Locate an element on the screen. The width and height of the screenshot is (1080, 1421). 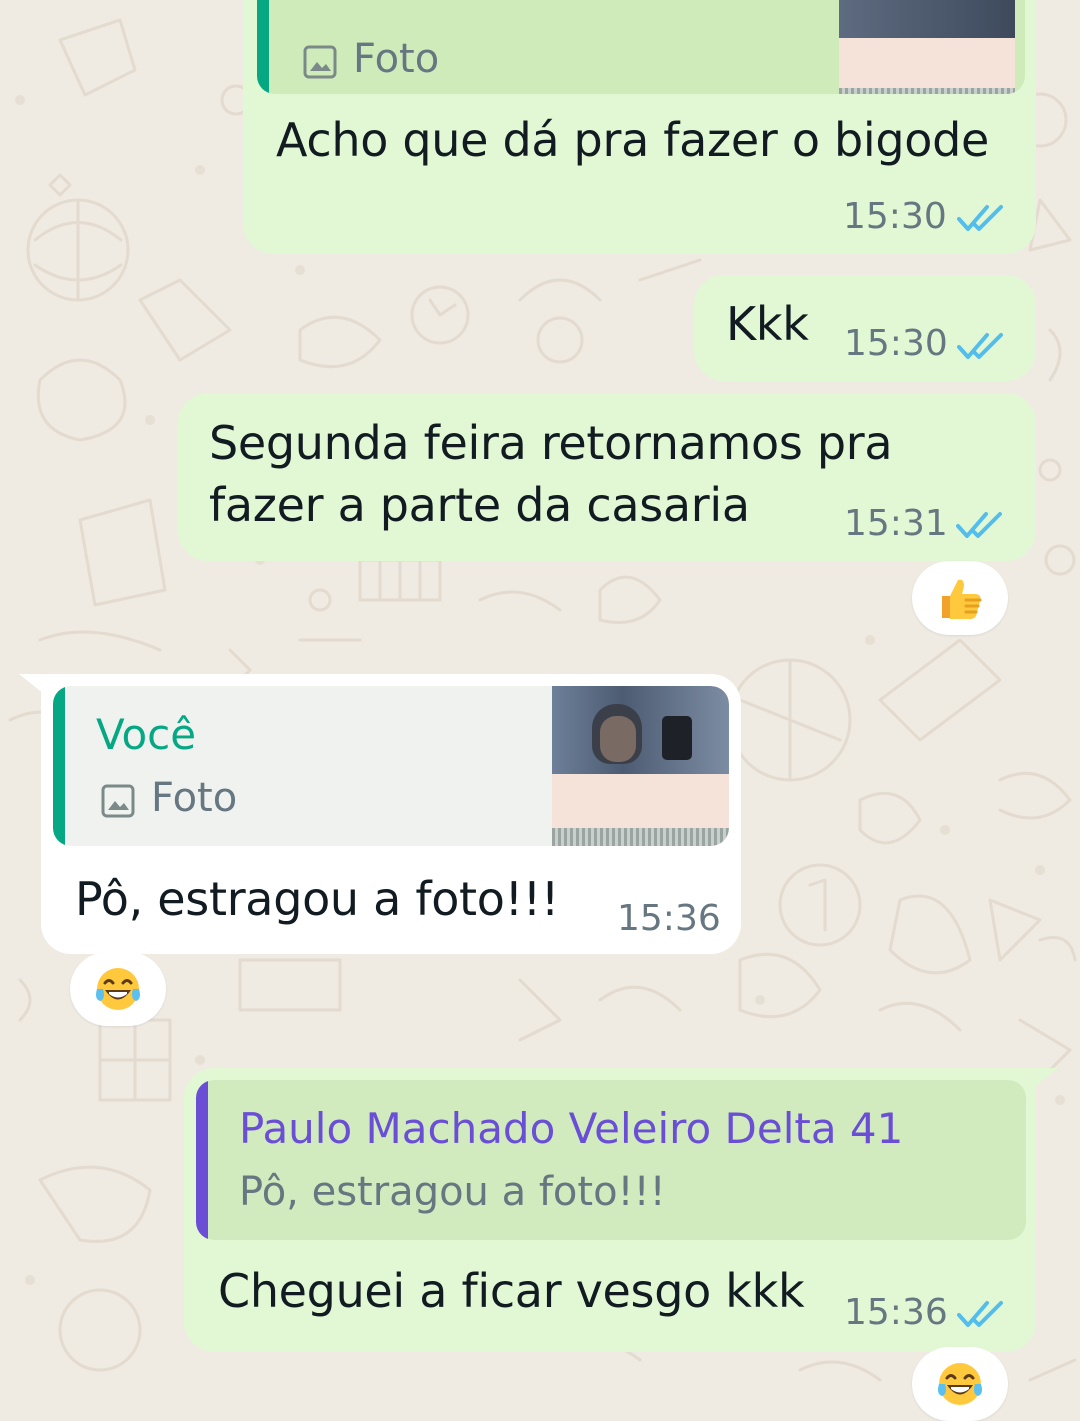
message-text: Pô, estragou a foto!!! is located at coordinates (317, 899).